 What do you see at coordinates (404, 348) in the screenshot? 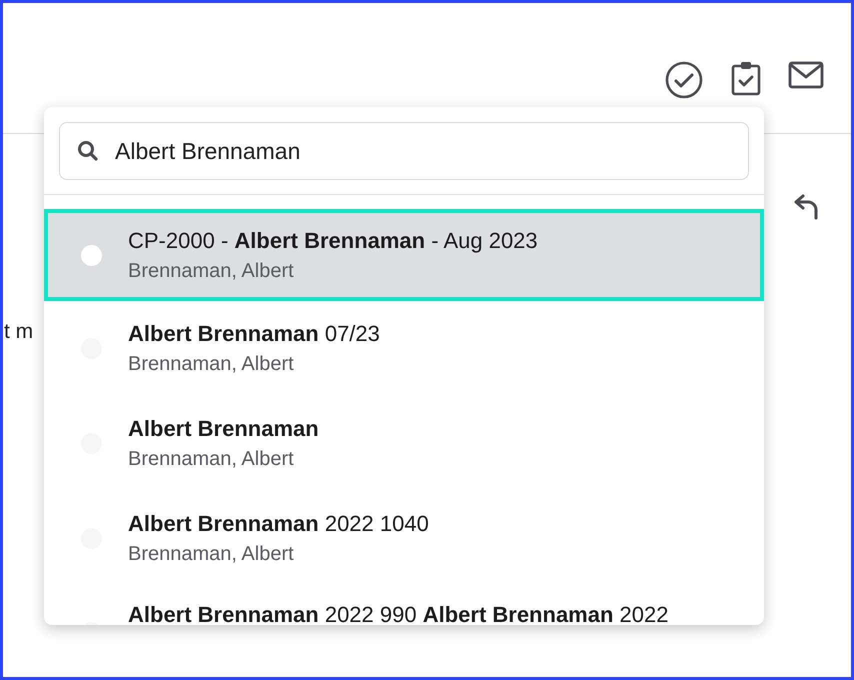
I see `result-item: Albert Brennaman 07/23 Brennaman, Albert` at bounding box center [404, 348].